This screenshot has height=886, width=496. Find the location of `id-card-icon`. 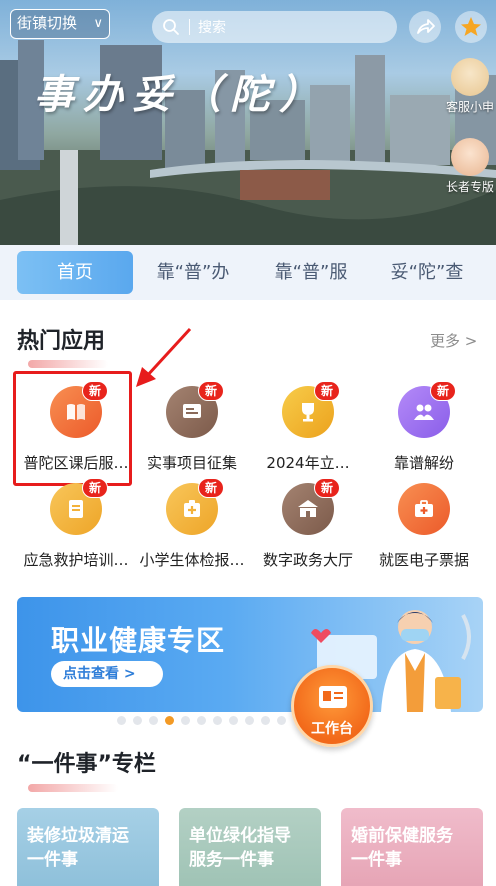

id-card-icon is located at coordinates (333, 697).